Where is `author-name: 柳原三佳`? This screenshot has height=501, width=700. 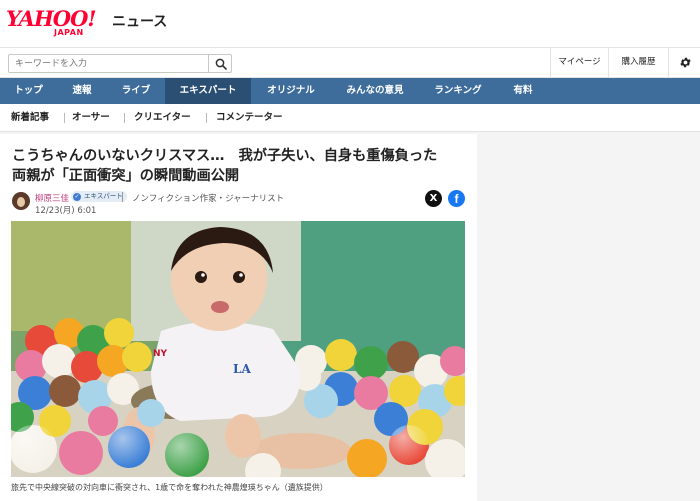 author-name: 柳原三佳 is located at coordinates (52, 198).